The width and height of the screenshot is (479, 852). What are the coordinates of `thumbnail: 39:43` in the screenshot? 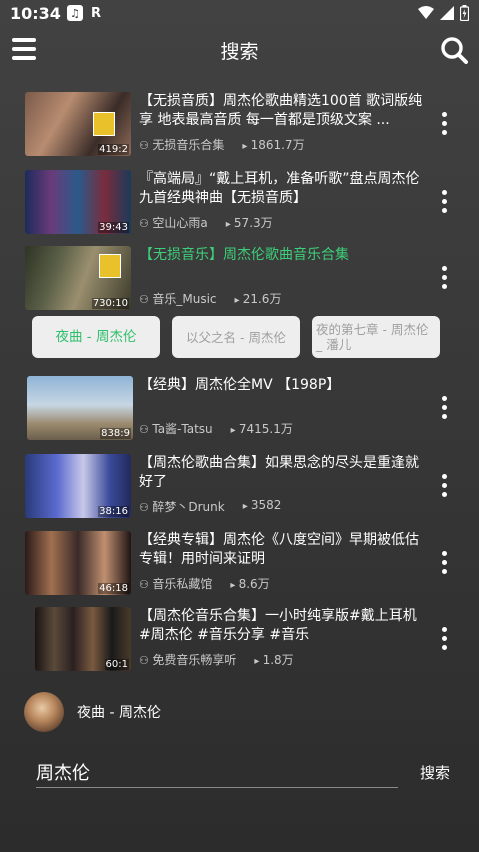 It's located at (78, 202).